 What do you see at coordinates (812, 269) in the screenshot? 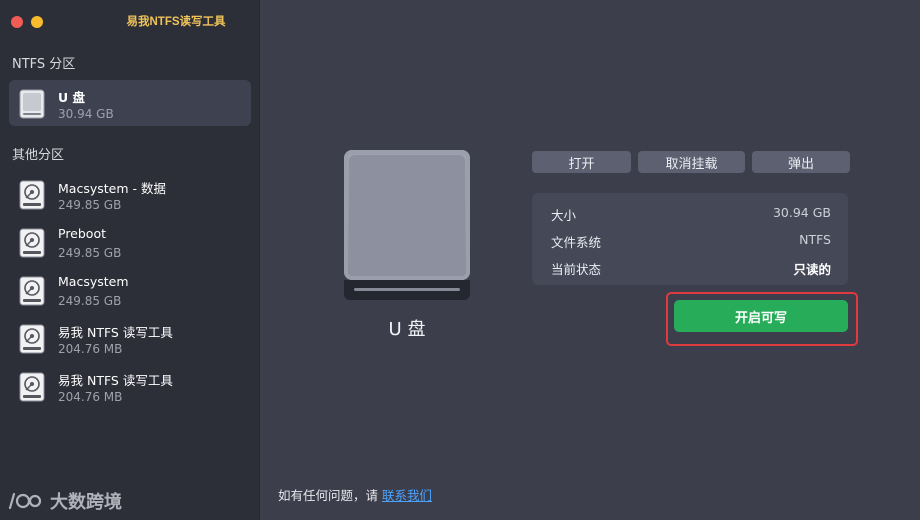
I see `info-value: 只读的` at bounding box center [812, 269].